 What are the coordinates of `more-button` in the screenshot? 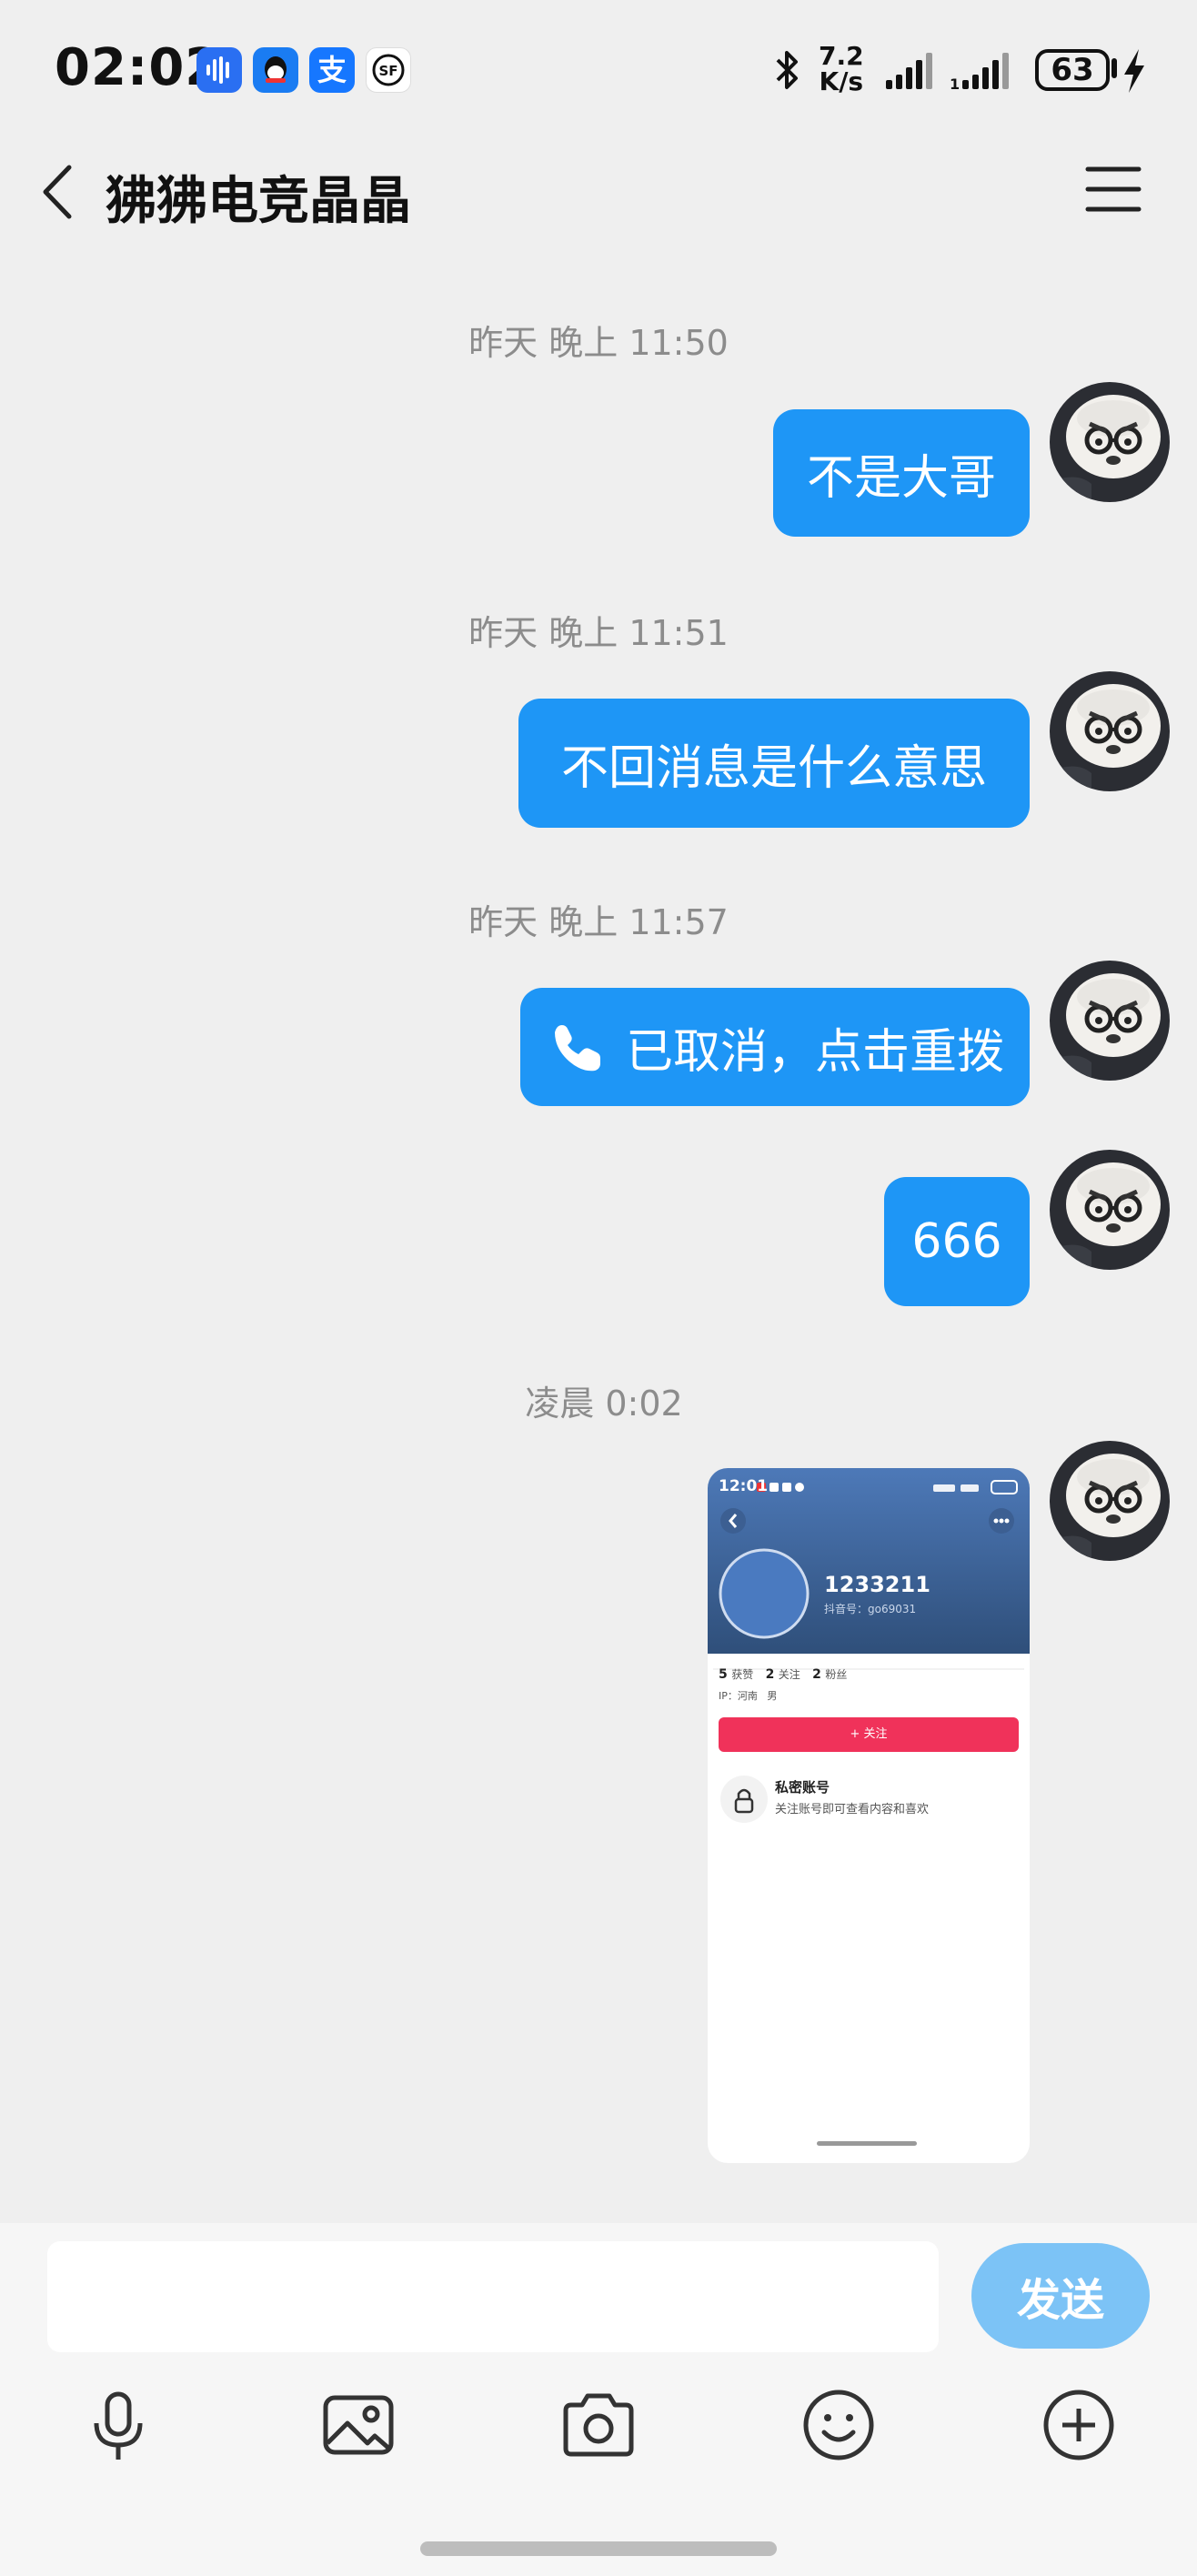 It's located at (1079, 2425).